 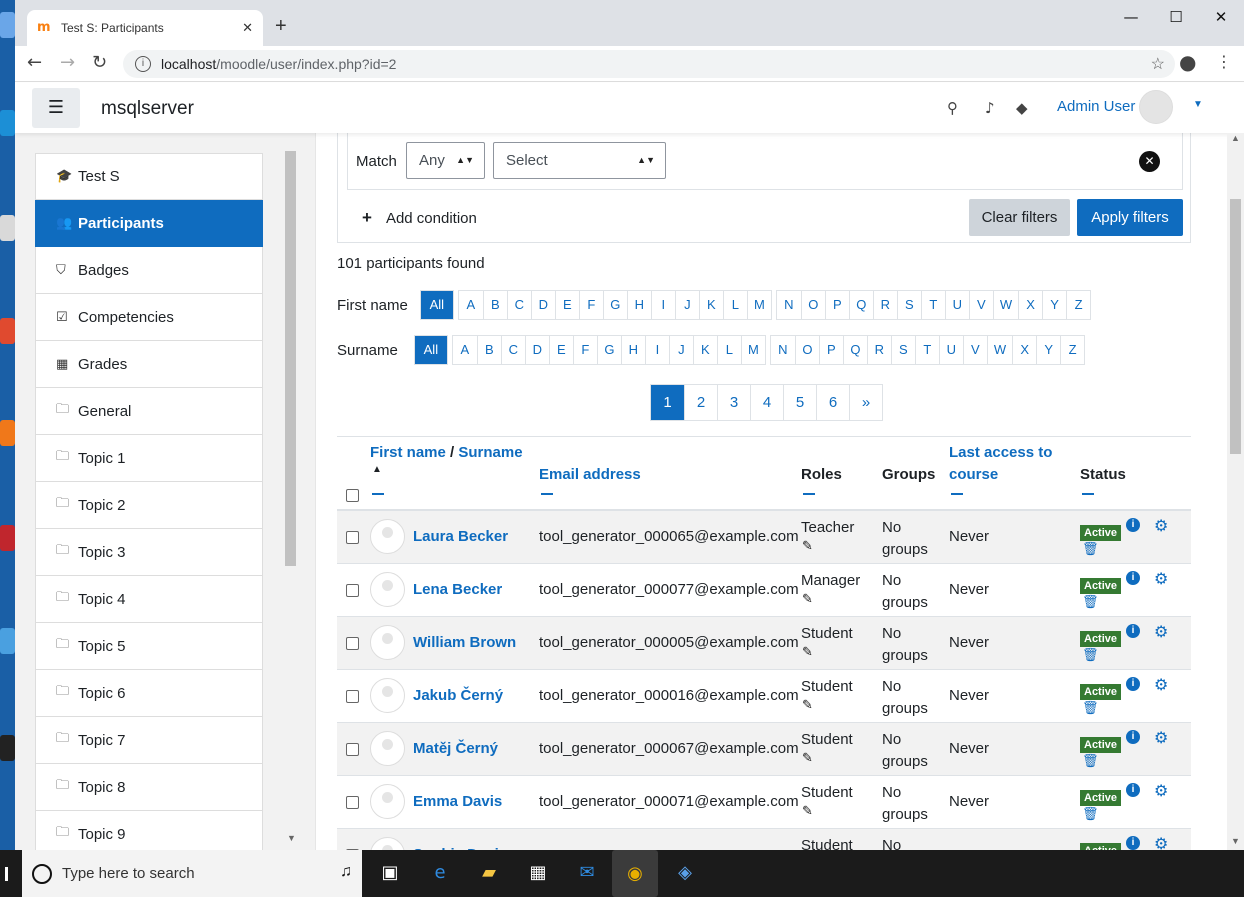 I want to click on sidebar-item-topic-9: 🗀 Topic 9, so click(x=149, y=830).